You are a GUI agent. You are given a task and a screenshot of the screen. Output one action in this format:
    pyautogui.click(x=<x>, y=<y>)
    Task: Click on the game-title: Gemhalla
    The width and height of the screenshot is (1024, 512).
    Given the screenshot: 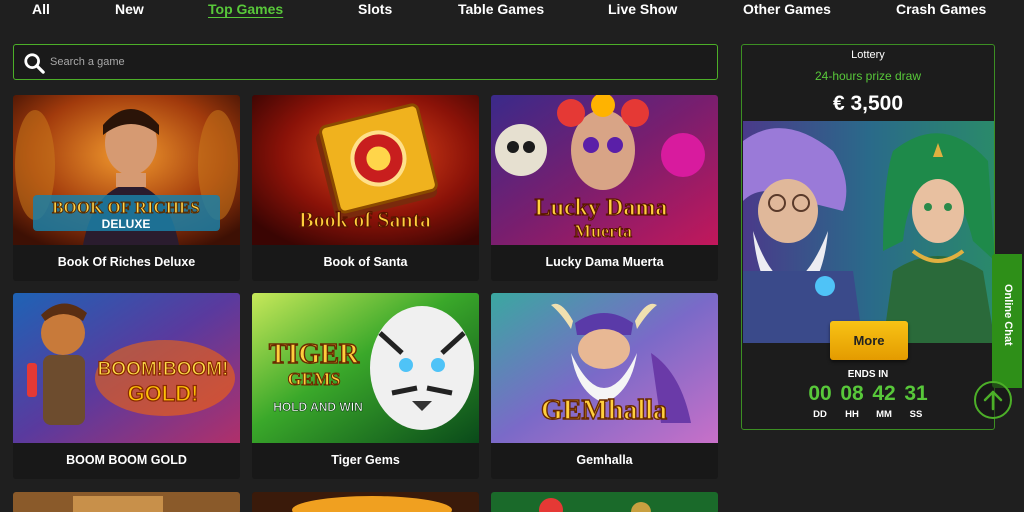 What is the action you would take?
    pyautogui.click(x=604, y=461)
    